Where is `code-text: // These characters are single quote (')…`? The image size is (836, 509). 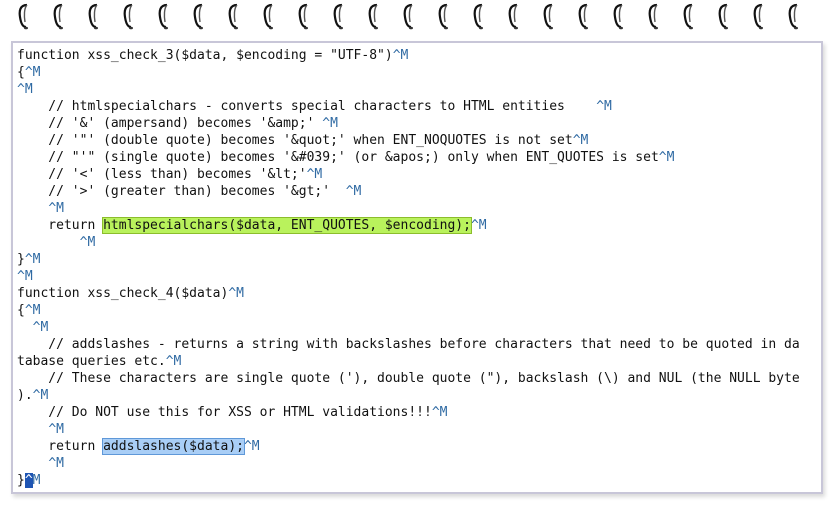 code-text: // These characters are single quote (')… is located at coordinates (408, 378).